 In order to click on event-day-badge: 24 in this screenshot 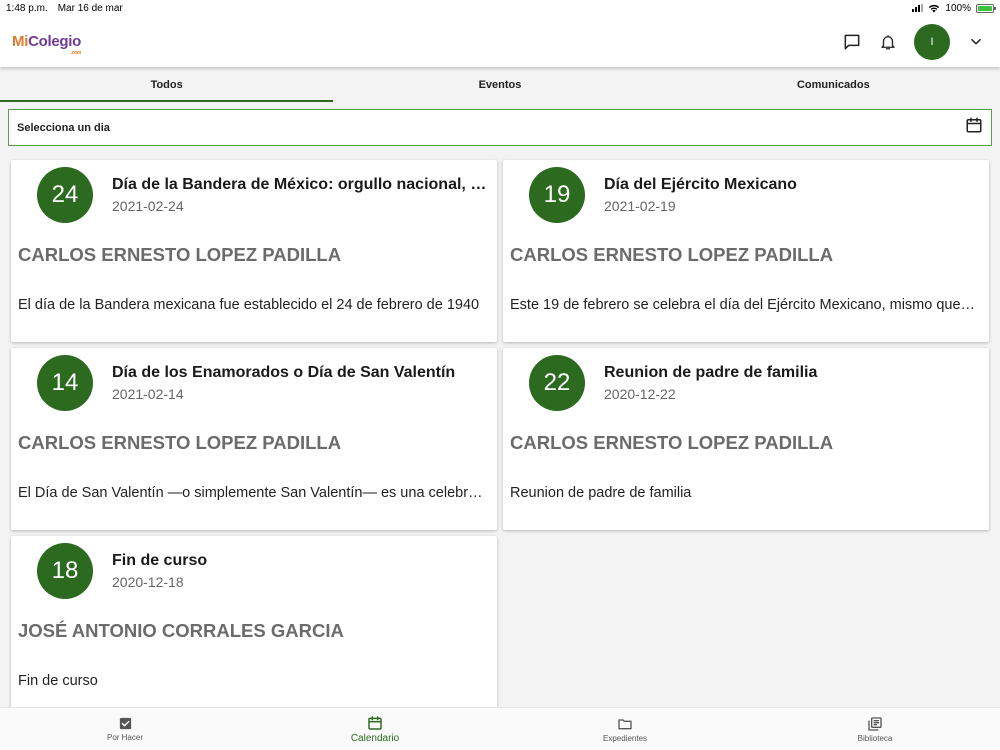, I will do `click(65, 195)`.